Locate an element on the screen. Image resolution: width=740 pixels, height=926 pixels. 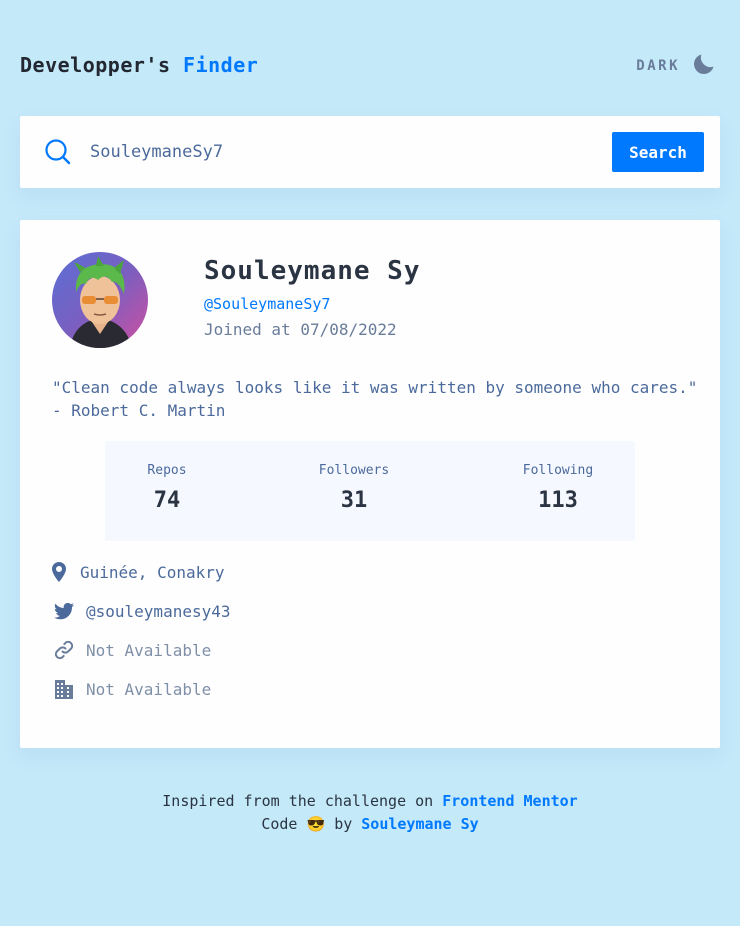
search-bar: Search is located at coordinates (370, 152).